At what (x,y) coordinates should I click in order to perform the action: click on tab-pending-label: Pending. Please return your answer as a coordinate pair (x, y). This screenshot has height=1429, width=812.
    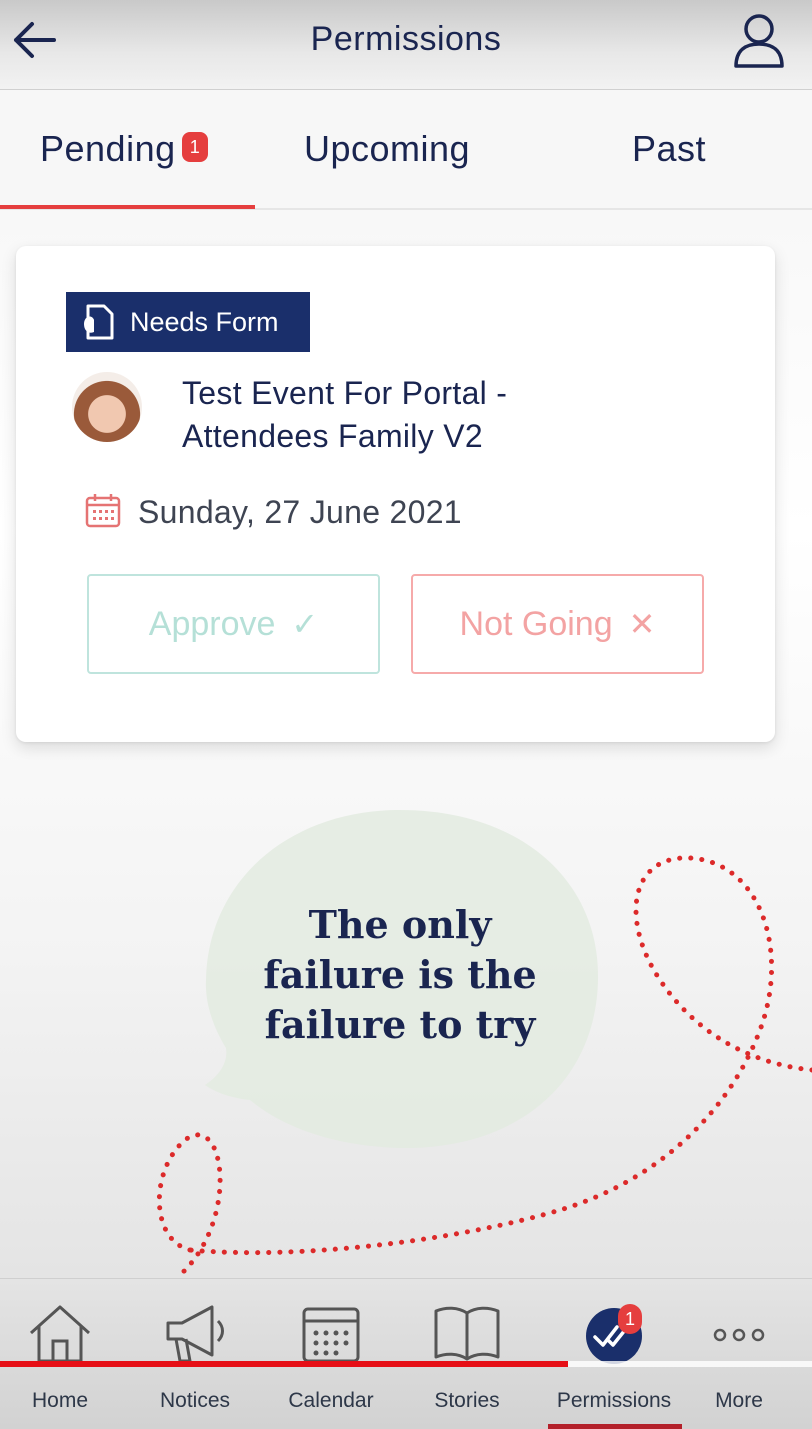
    Looking at the image, I should click on (108, 148).